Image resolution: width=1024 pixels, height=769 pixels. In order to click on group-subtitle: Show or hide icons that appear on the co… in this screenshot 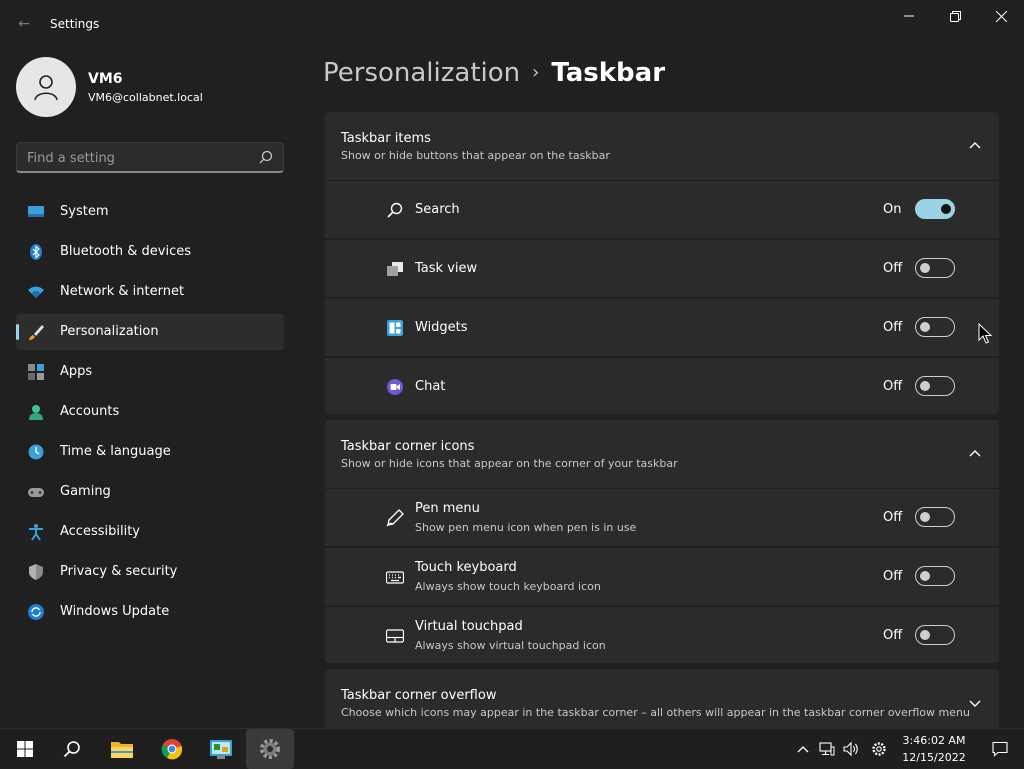, I will do `click(509, 463)`.